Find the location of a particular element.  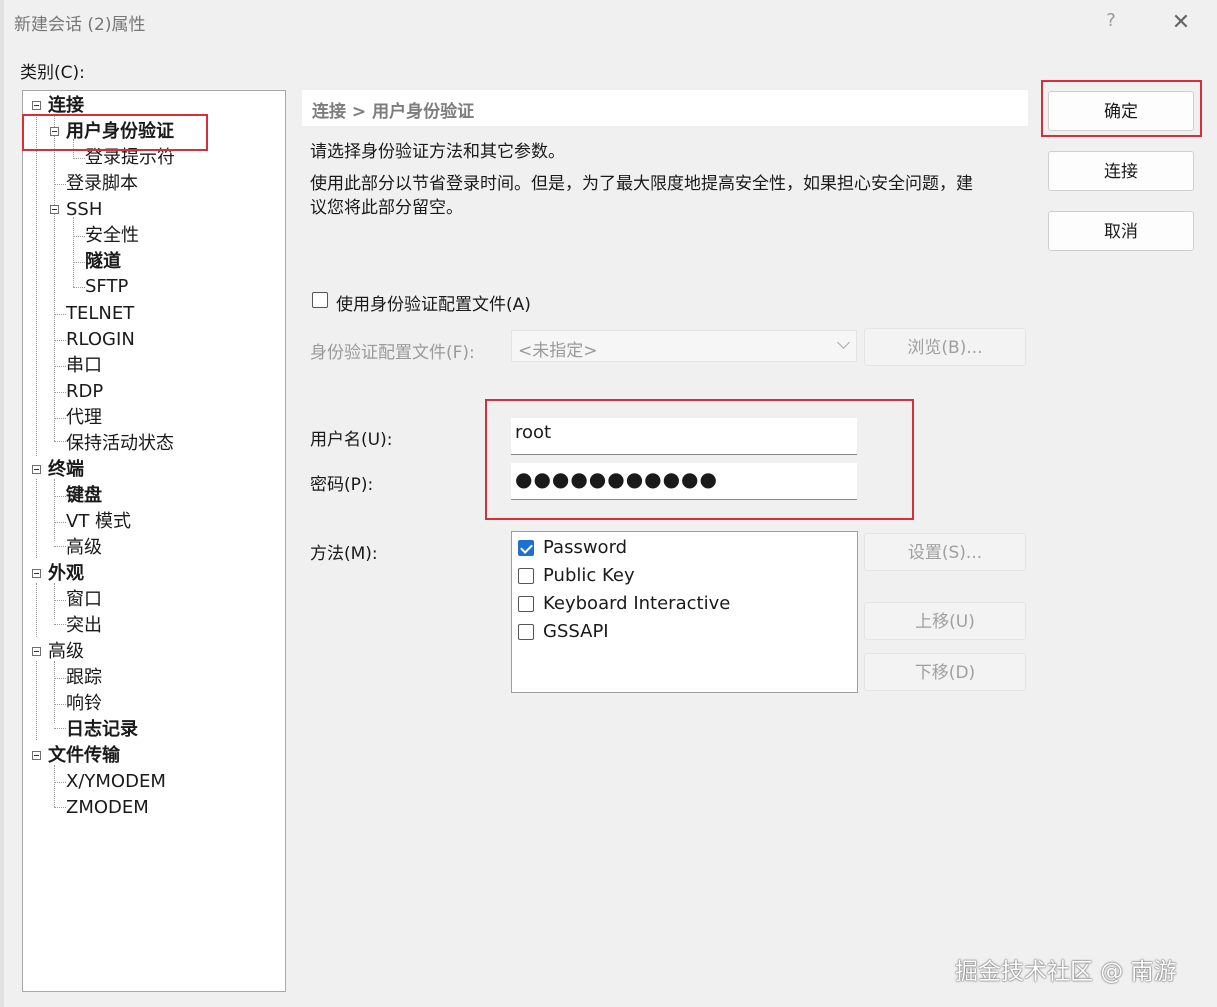

tree-node-label: 连接 is located at coordinates (66, 105).